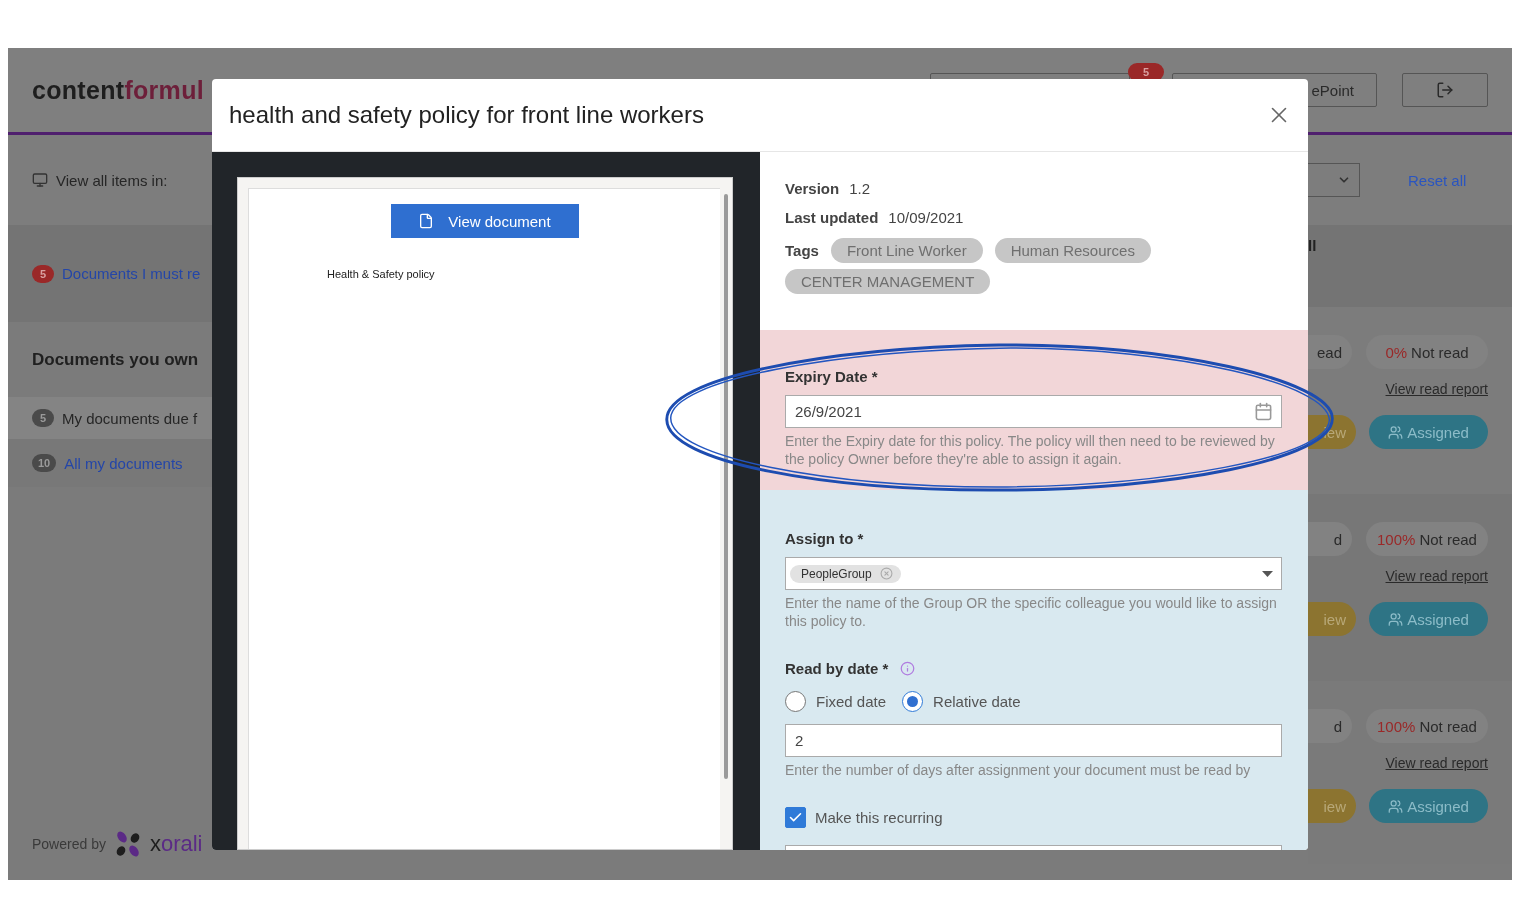 This screenshot has height=915, width=1517. I want to click on detail-label: Version, so click(812, 188).